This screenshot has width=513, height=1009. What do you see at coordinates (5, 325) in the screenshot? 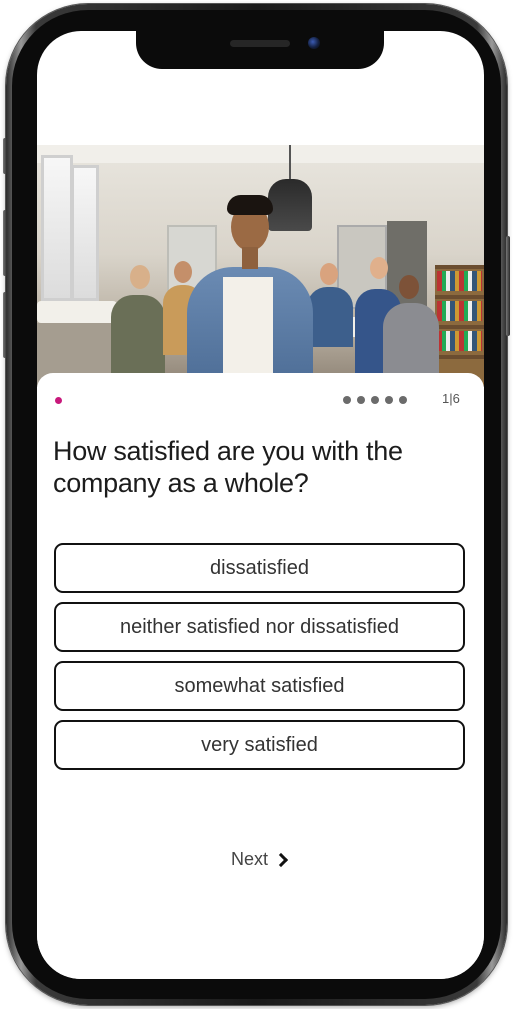
I see `volume-down-button` at bounding box center [5, 325].